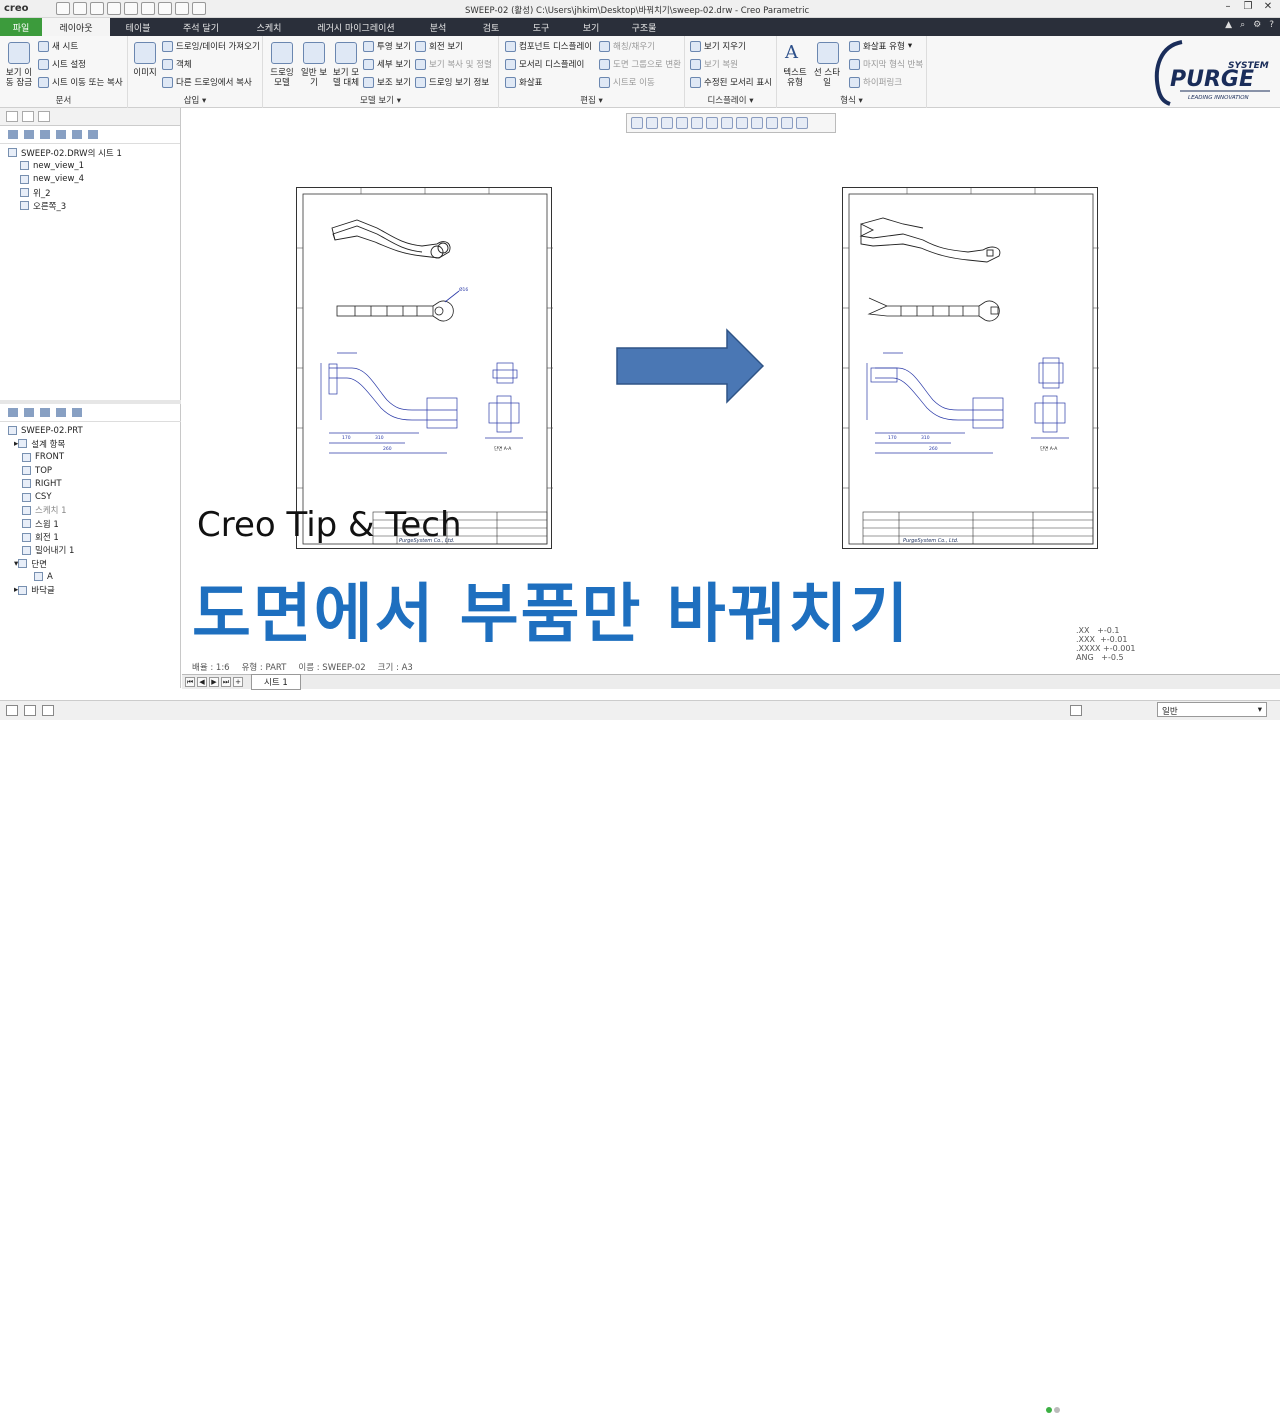 The height and width of the screenshot is (1413, 1280). I want to click on drawing-view-info-button: 드로잉 보기 정보, so click(452, 82).